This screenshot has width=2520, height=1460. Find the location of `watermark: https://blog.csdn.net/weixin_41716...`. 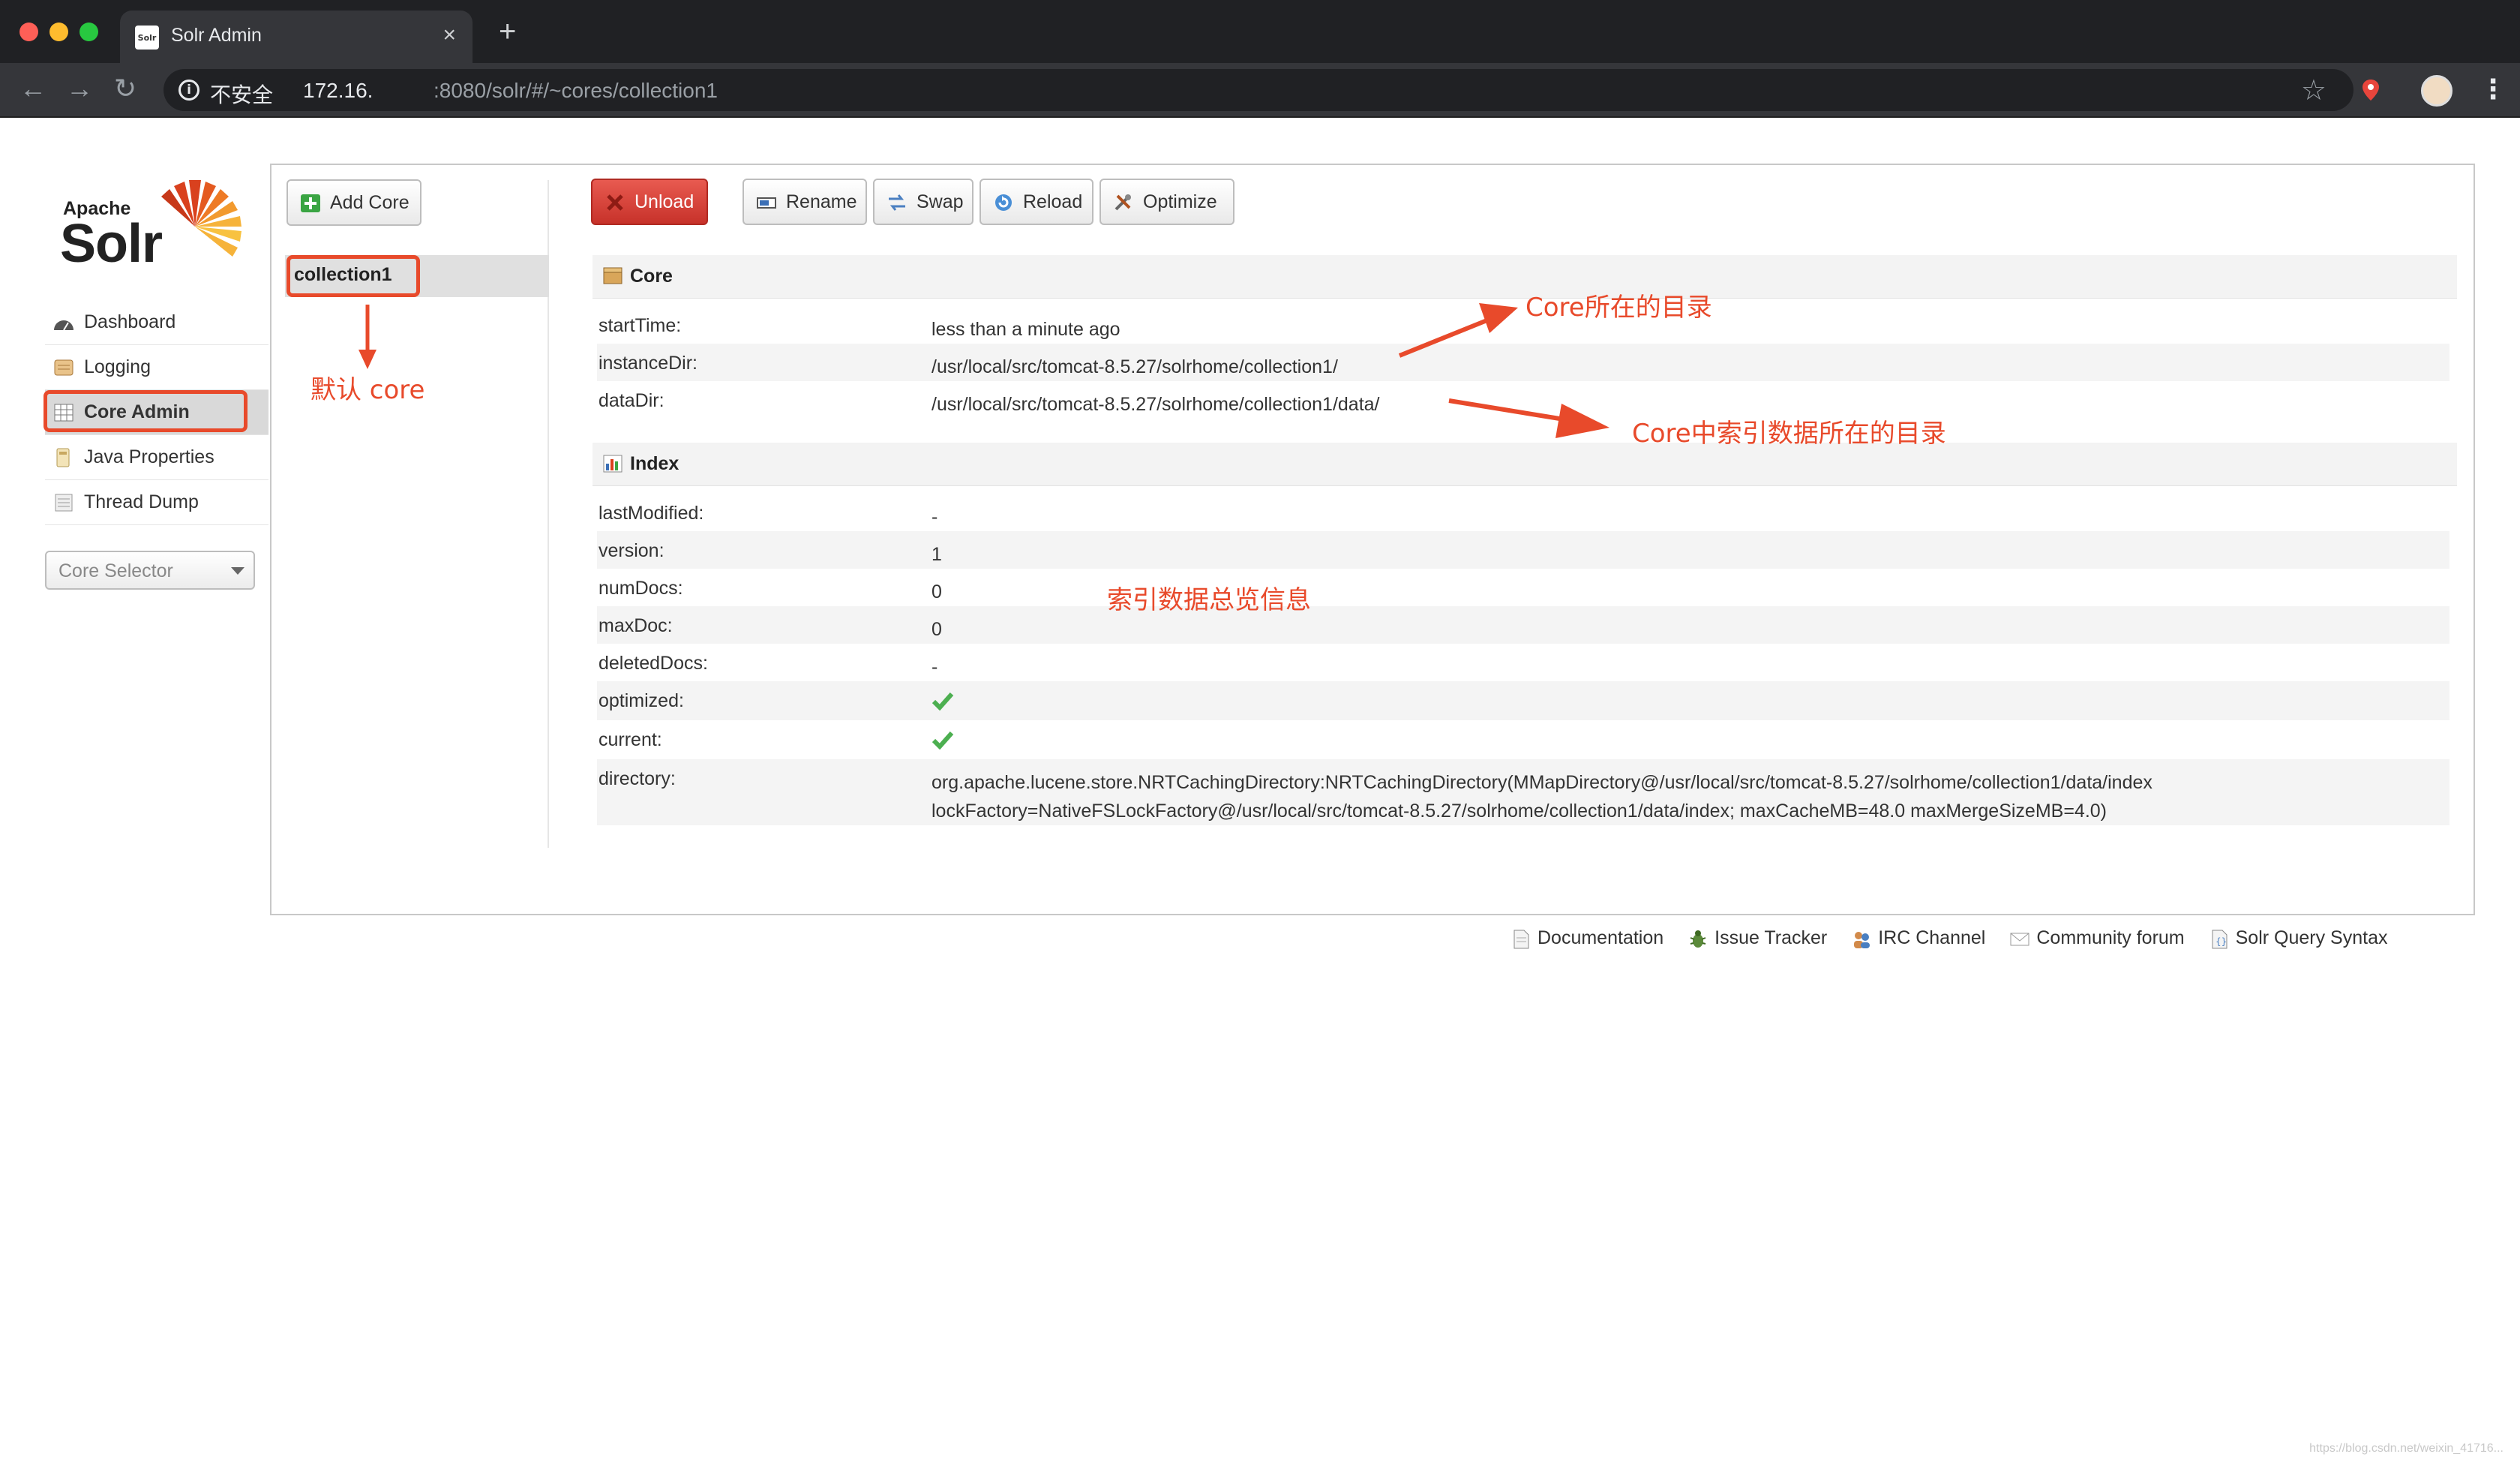

watermark: https://blog.csdn.net/weixin_41716... is located at coordinates (2406, 1448).